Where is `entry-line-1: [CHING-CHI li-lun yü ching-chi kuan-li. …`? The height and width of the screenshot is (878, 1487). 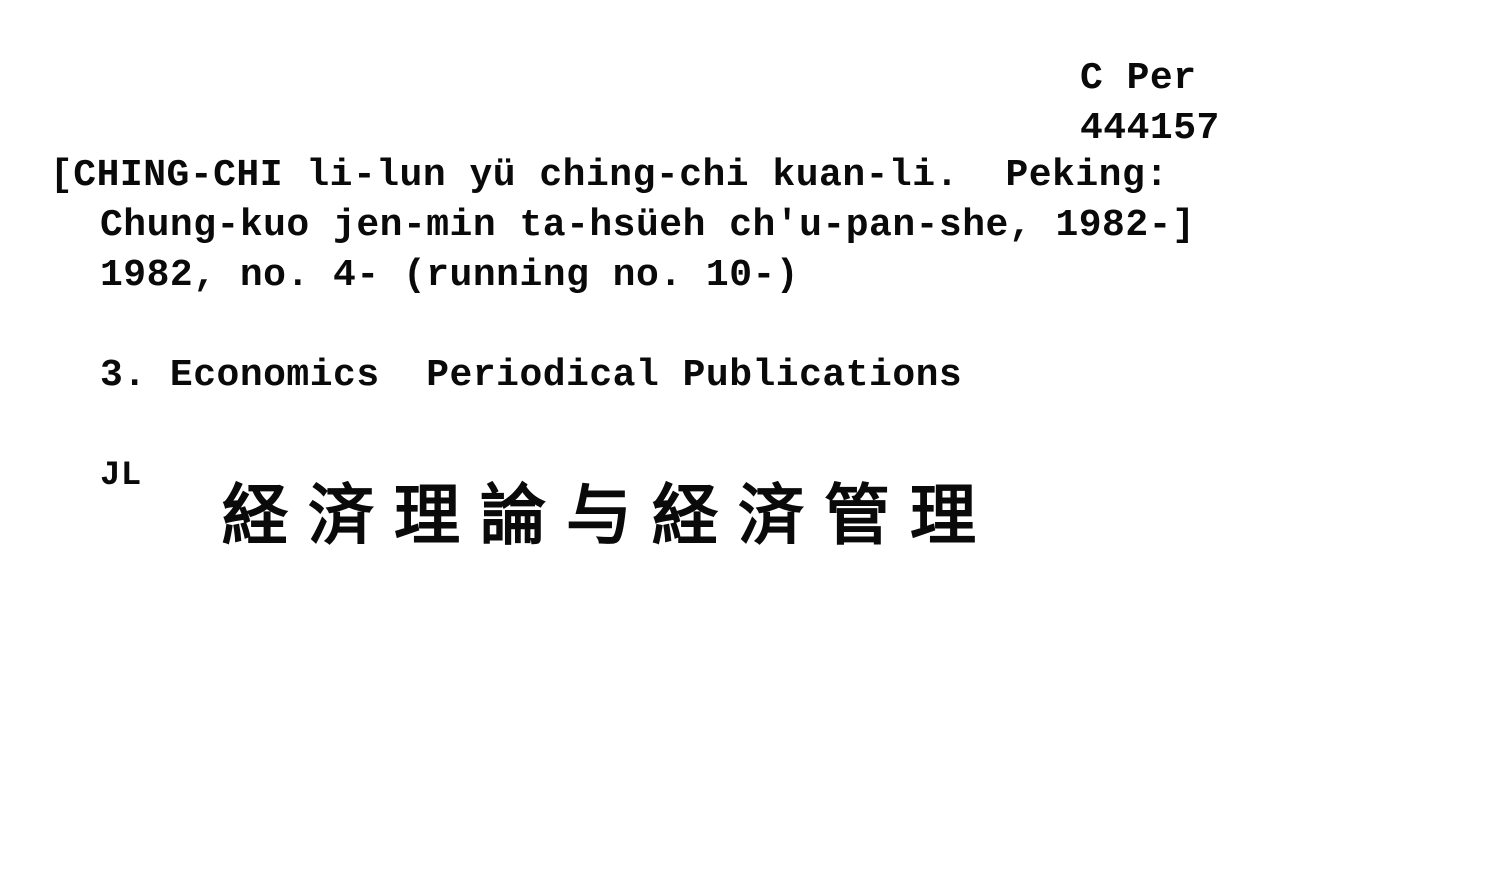
entry-line-1: [CHING-CHI li-lun yü ching-chi kuan-li. … is located at coordinates (609, 175).